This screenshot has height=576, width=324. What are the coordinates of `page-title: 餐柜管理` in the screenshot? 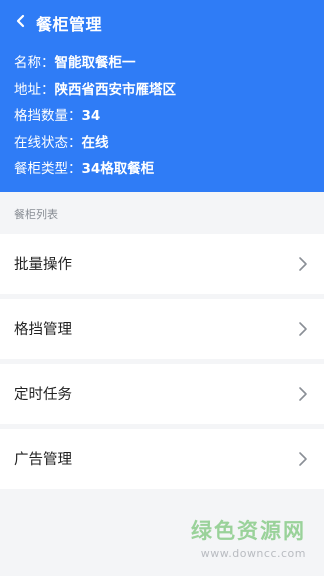 It's located at (69, 24).